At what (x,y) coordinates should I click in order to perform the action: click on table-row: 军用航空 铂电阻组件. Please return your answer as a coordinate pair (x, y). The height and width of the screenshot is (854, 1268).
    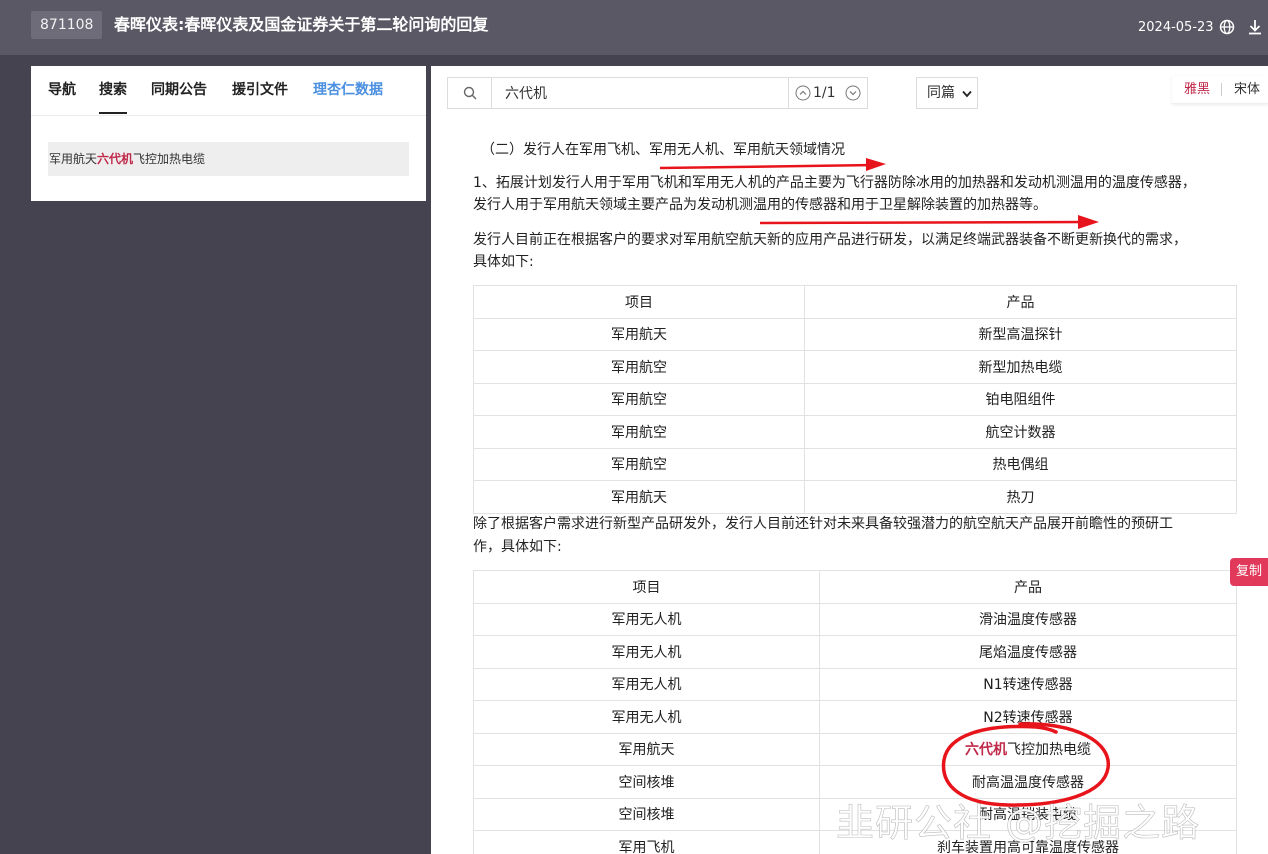
    Looking at the image, I should click on (855, 399).